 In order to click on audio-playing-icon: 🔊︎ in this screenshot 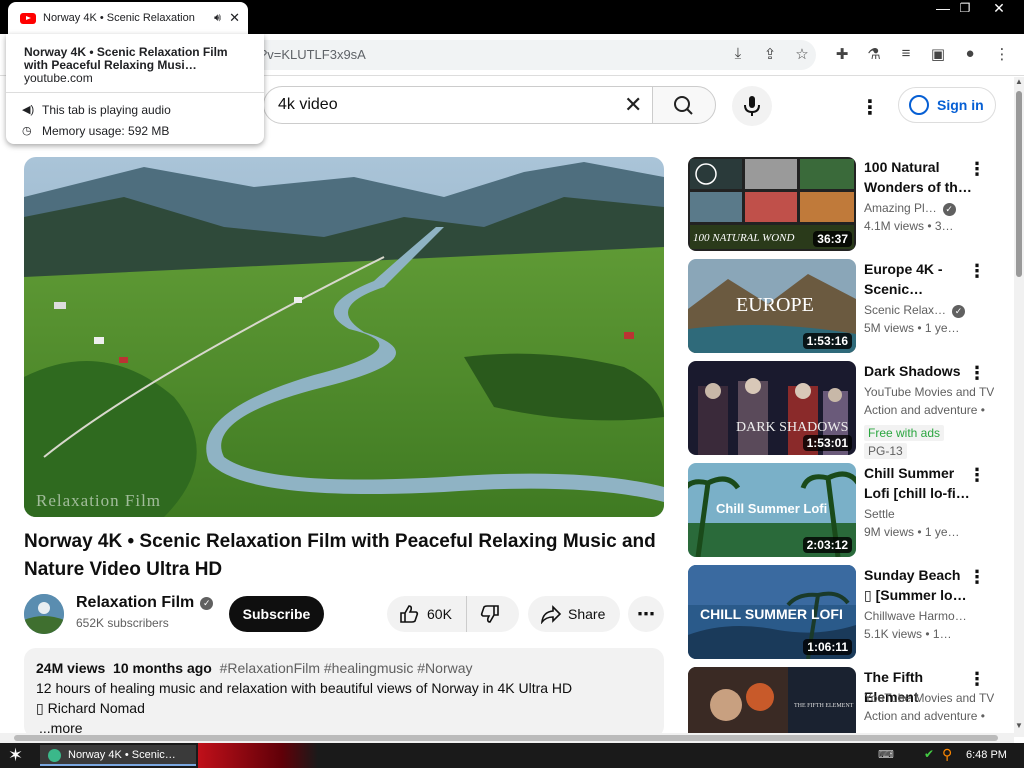, I will do `click(217, 18)`.